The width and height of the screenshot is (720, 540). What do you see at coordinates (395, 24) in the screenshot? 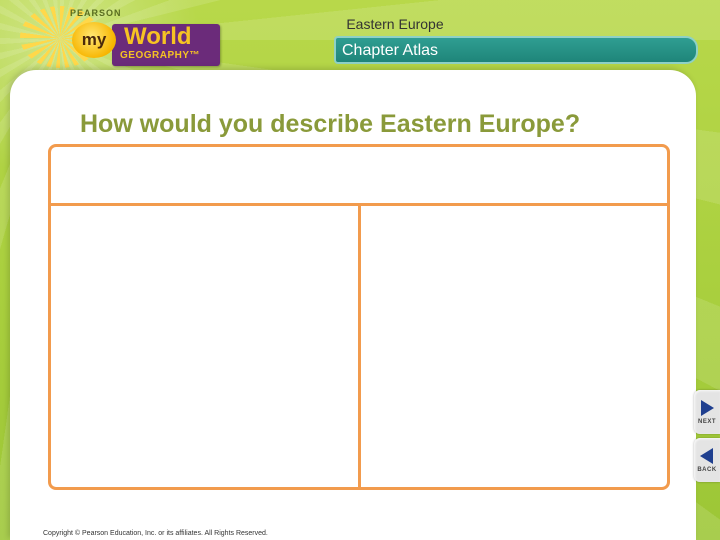
I see `chapter-title: Eastern Europe` at bounding box center [395, 24].